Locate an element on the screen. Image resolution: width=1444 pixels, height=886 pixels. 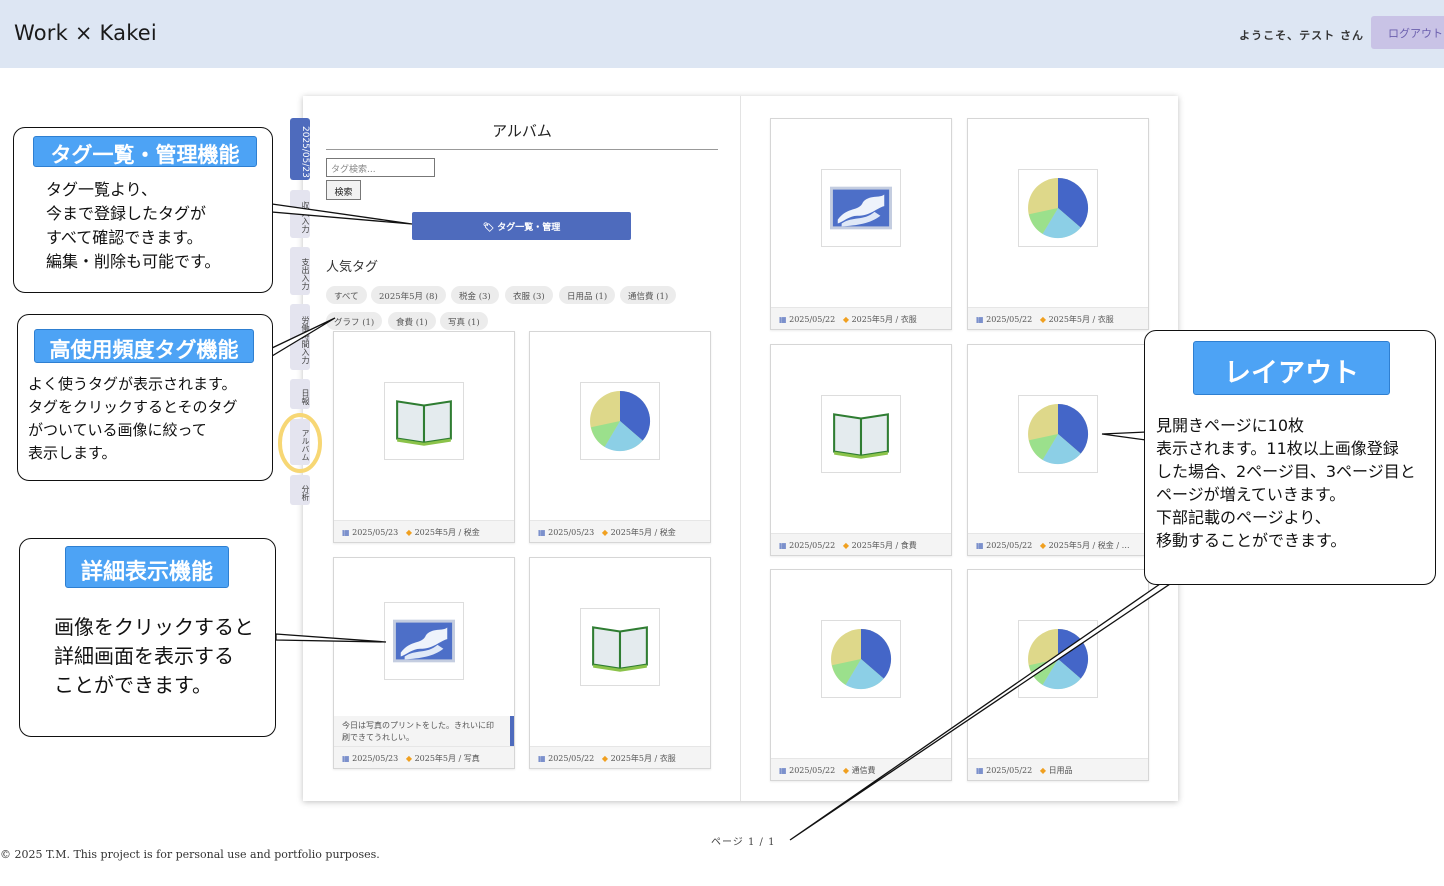
page-indicator: ページ 1 / 1 is located at coordinates (743, 840).